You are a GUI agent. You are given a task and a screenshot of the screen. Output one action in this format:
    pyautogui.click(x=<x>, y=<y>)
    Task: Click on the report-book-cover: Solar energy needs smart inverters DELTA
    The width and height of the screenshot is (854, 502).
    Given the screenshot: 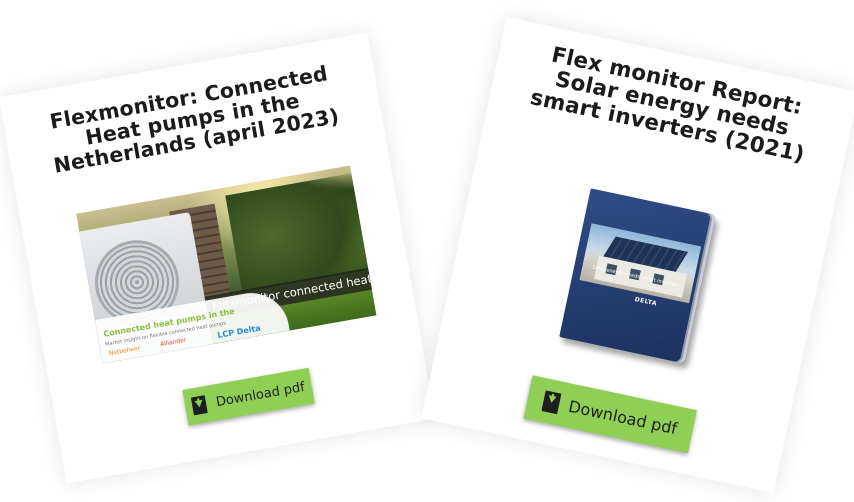 What is the action you would take?
    pyautogui.click(x=637, y=276)
    